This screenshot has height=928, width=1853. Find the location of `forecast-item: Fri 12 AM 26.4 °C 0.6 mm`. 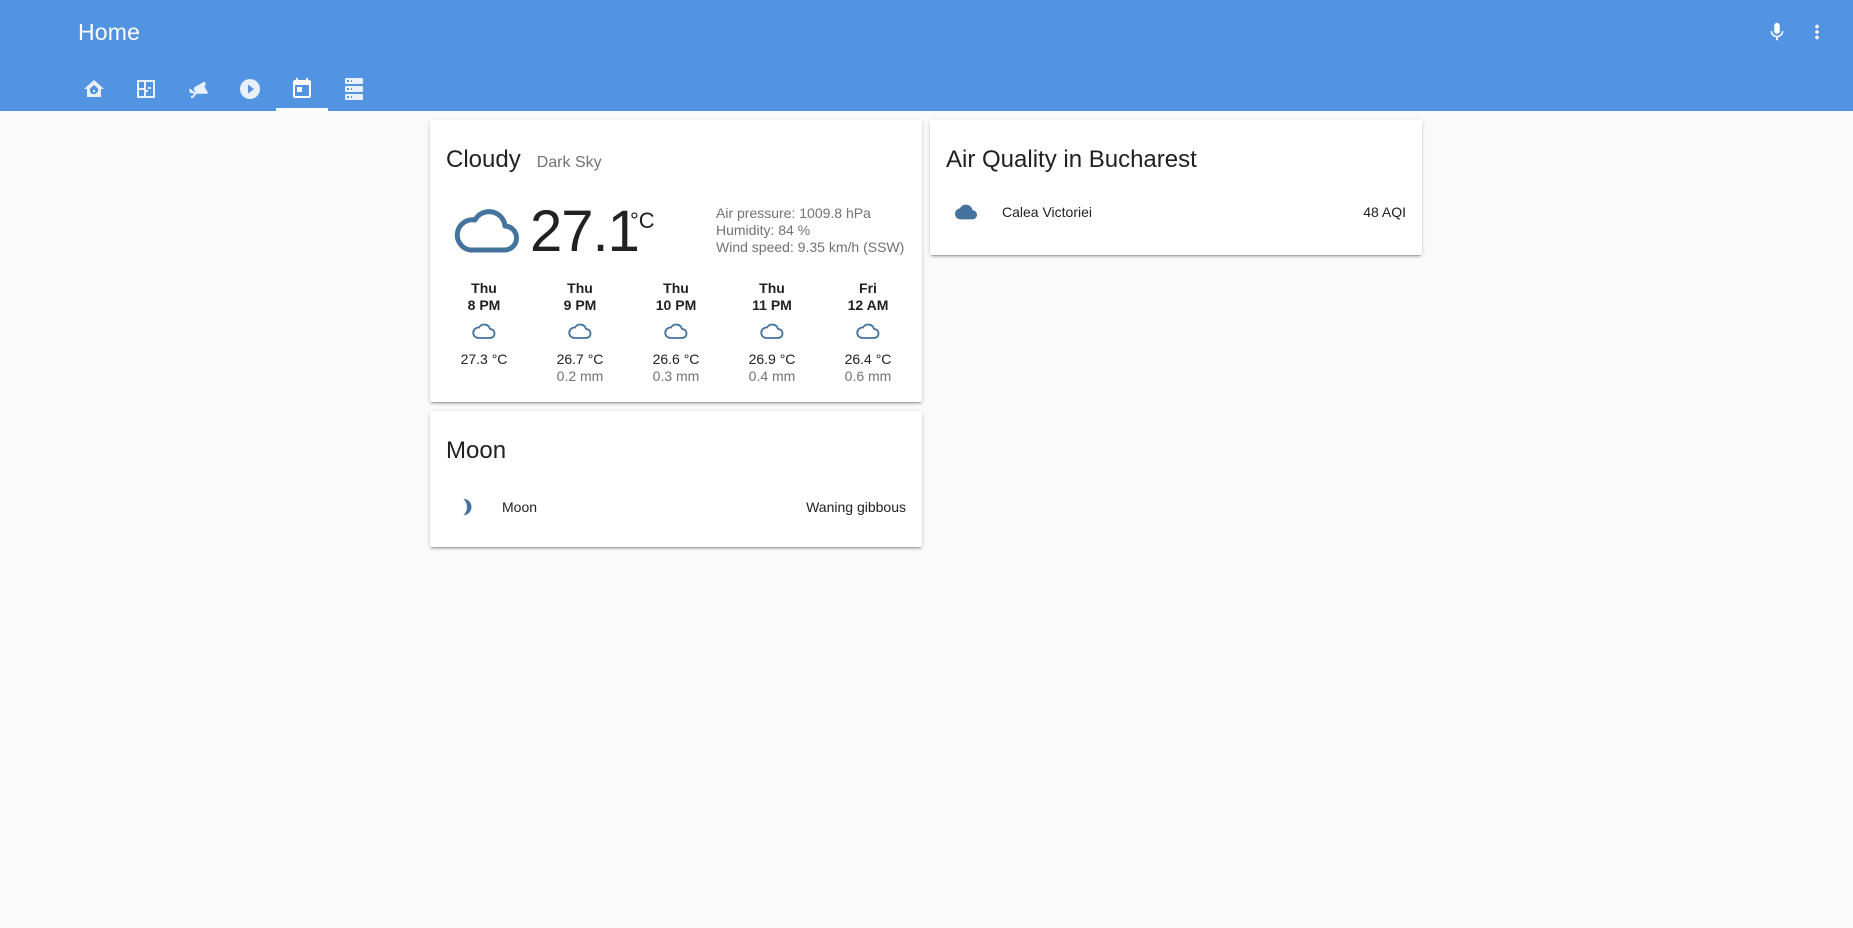

forecast-item: Fri 12 AM 26.4 °C 0.6 mm is located at coordinates (868, 332).